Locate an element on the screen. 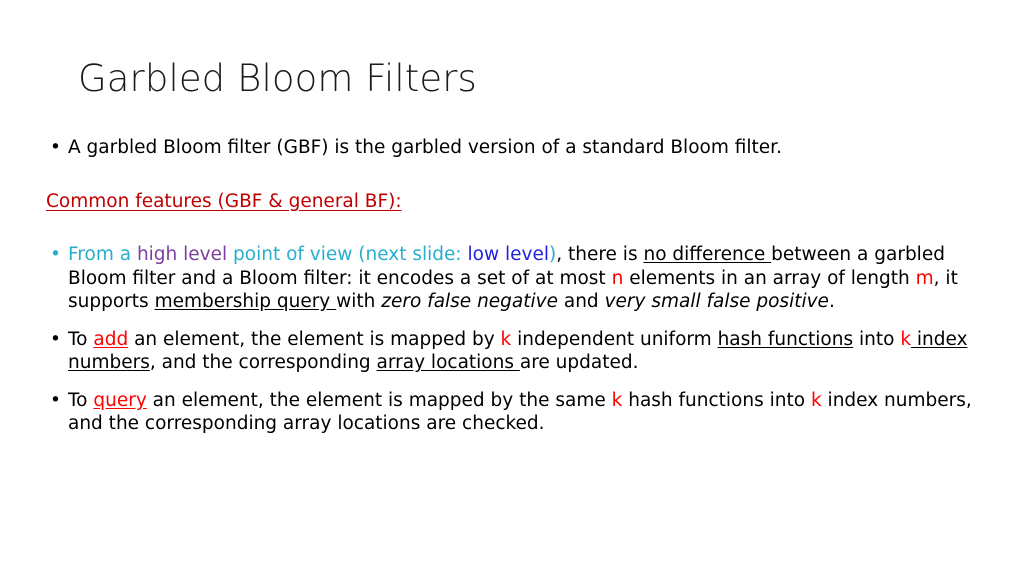  text-and-corresponding: , and the corresponding is located at coordinates (263, 362).